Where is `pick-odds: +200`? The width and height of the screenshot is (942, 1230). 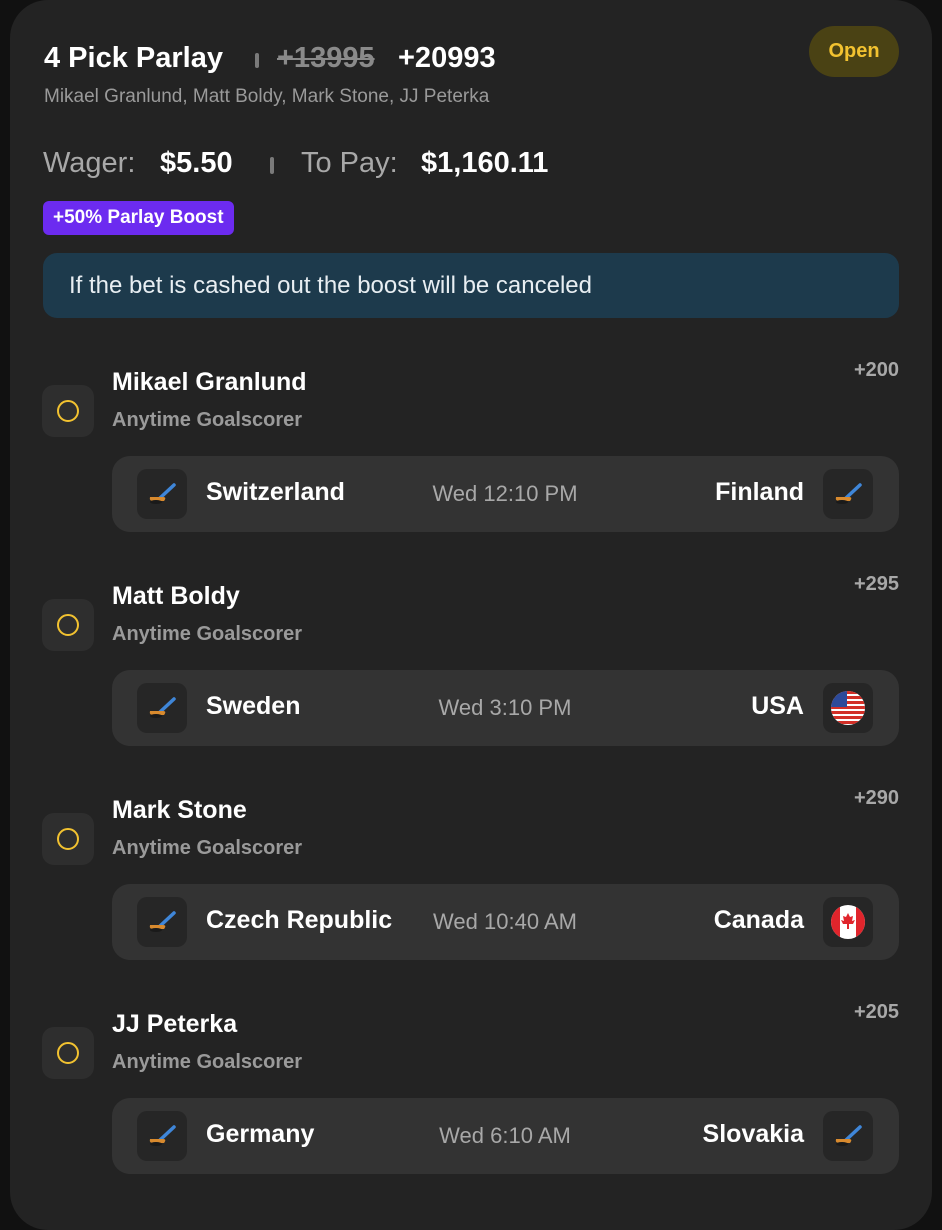 pick-odds: +200 is located at coordinates (876, 370).